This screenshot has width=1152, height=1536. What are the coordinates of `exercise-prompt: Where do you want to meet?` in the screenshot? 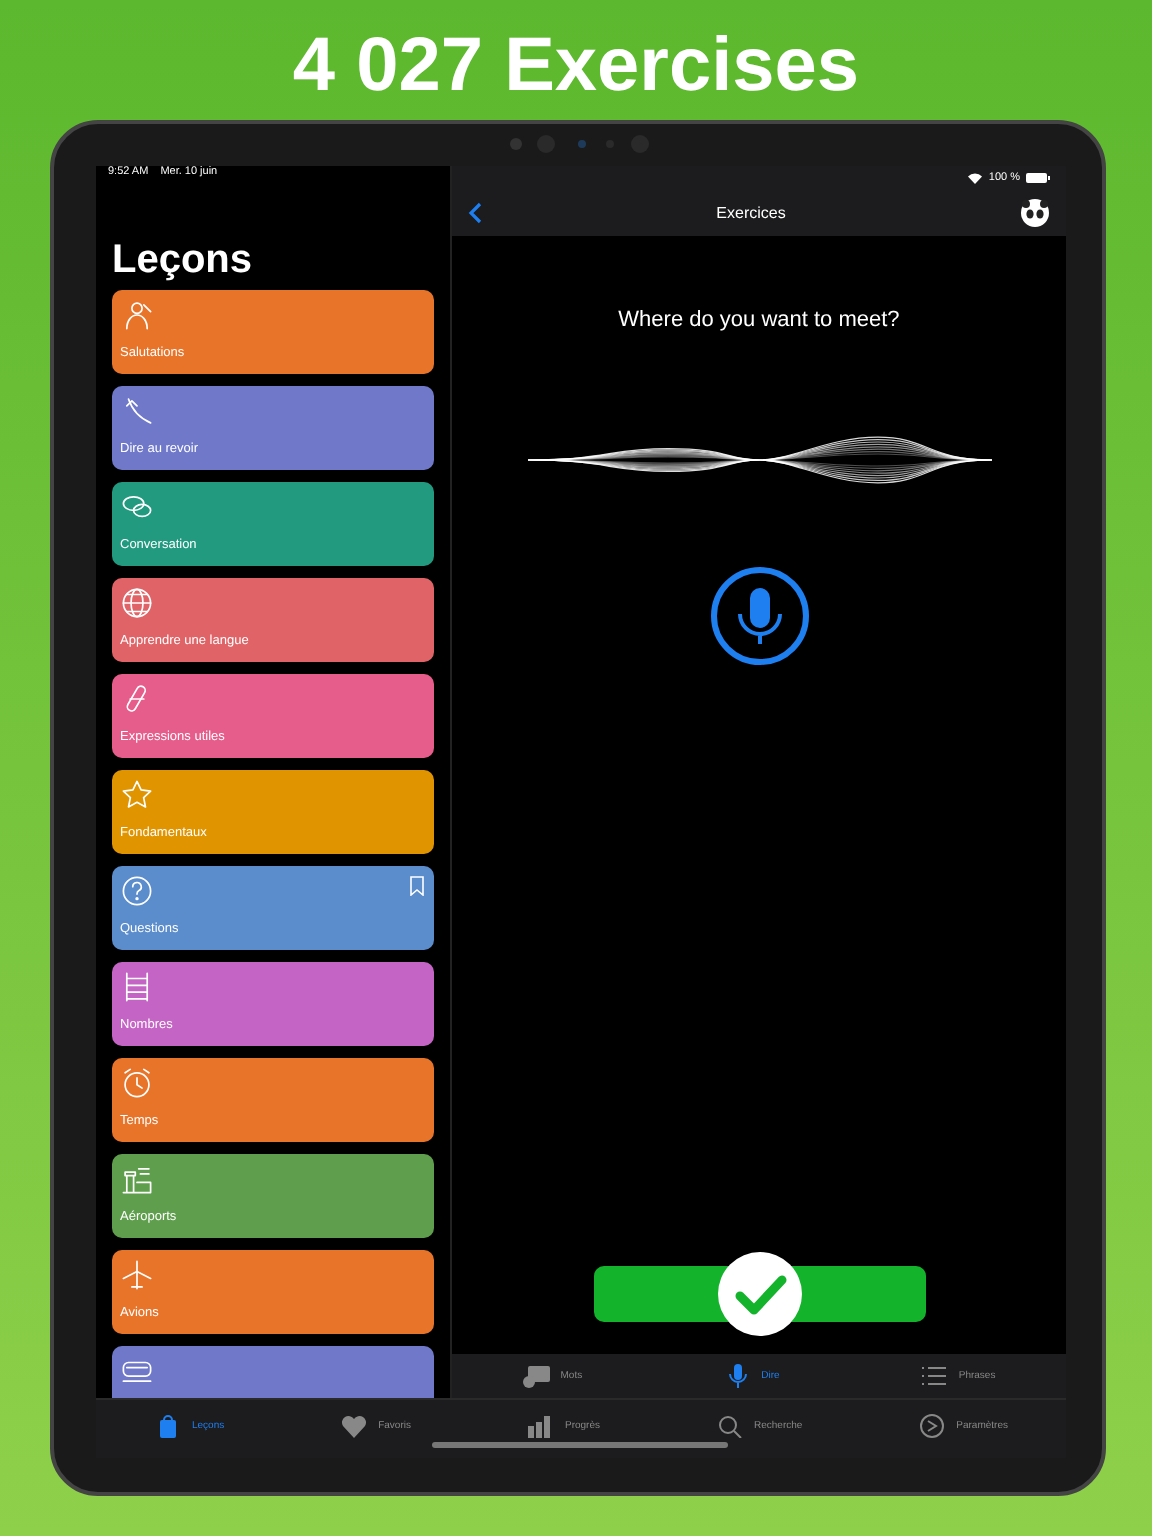 It's located at (759, 320).